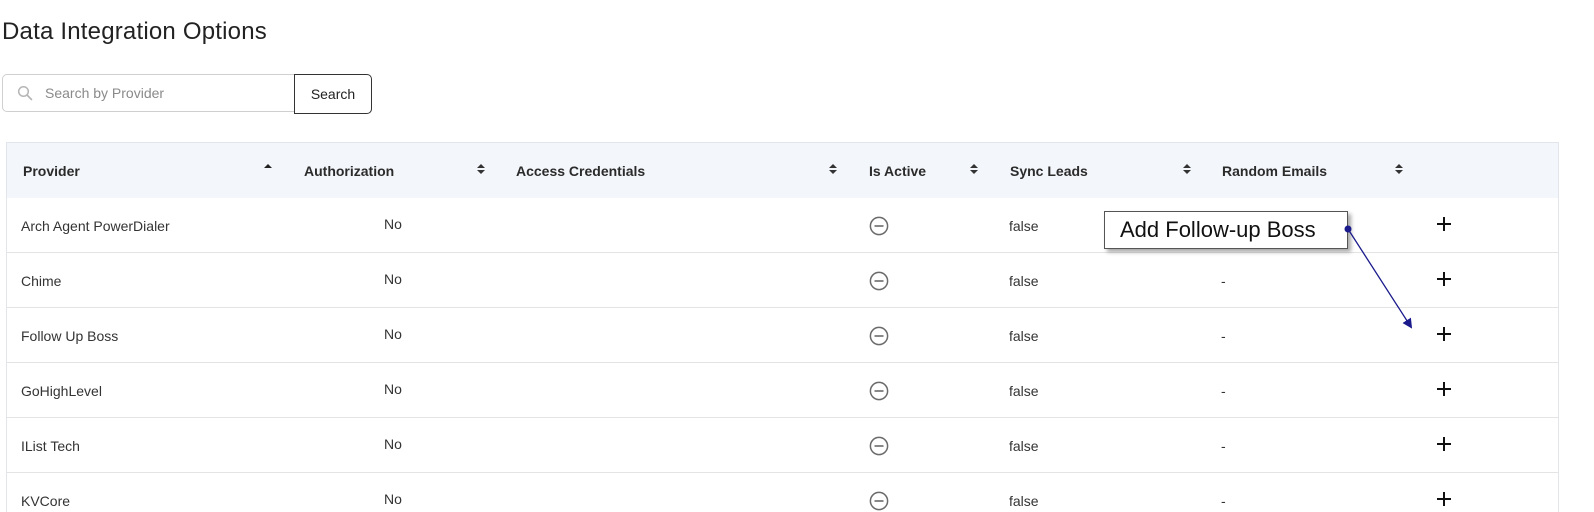 The height and width of the screenshot is (512, 1594). I want to click on search-field, so click(148, 93).